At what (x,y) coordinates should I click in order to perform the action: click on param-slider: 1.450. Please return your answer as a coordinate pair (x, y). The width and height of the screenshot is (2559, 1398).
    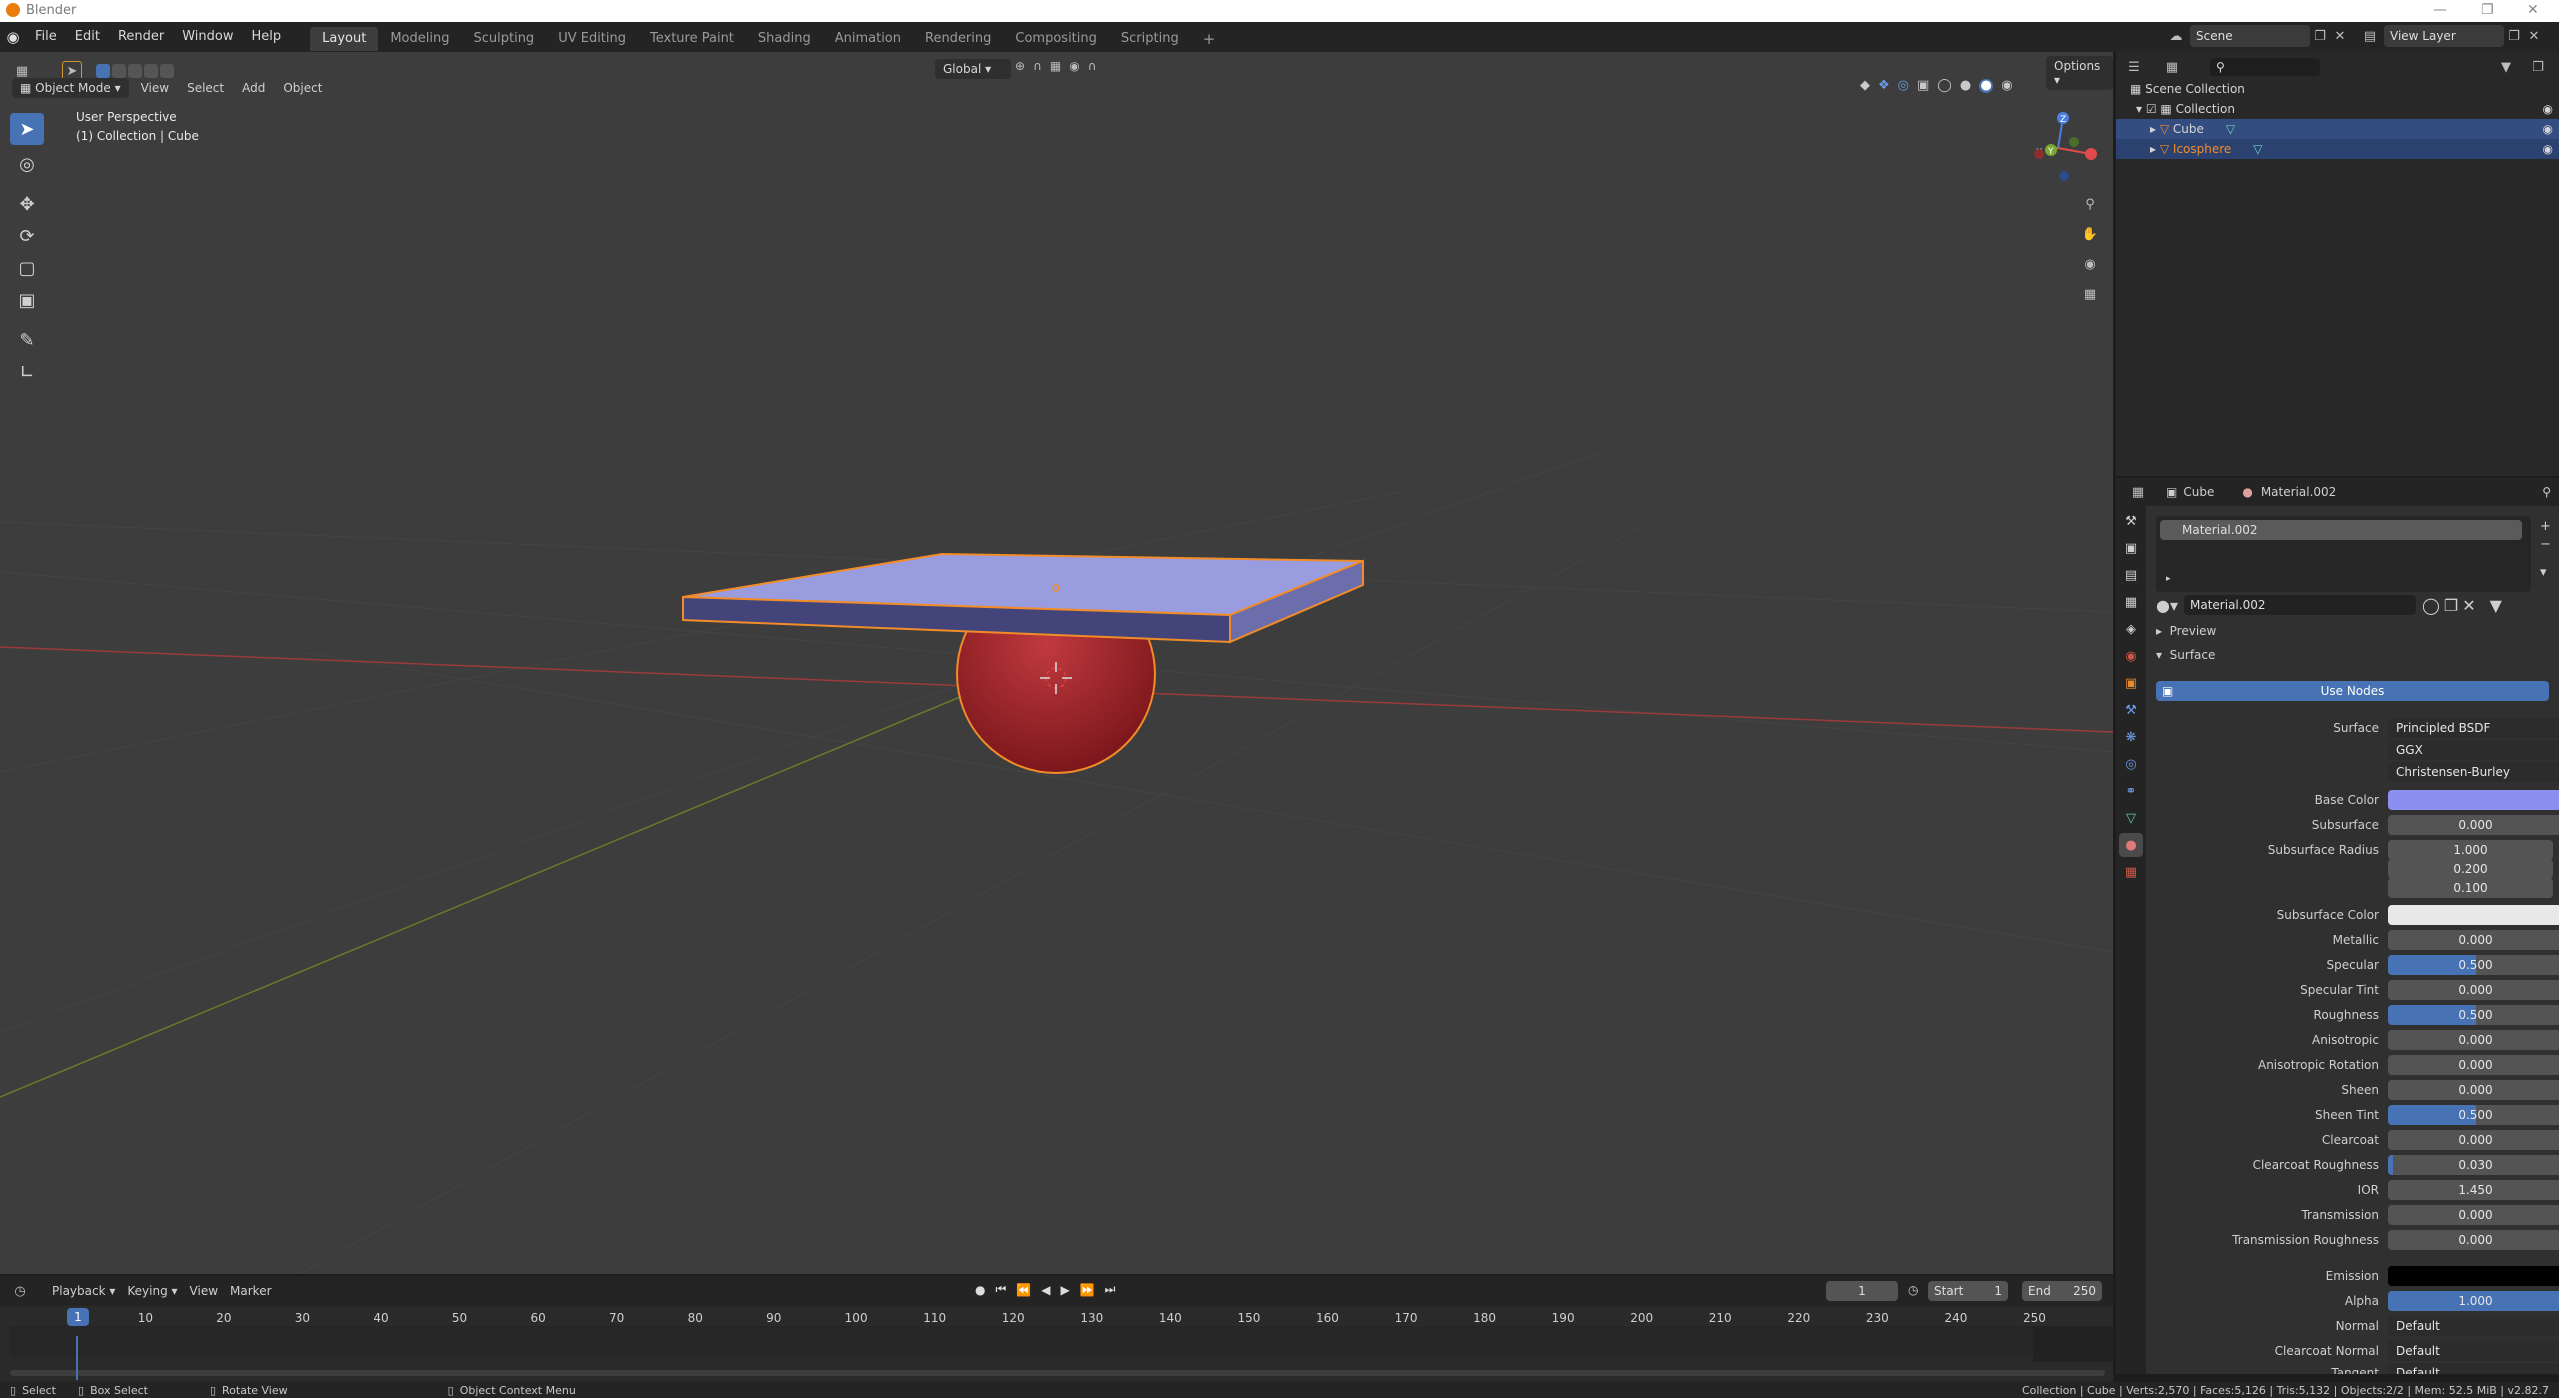
    Looking at the image, I should click on (2473, 1190).